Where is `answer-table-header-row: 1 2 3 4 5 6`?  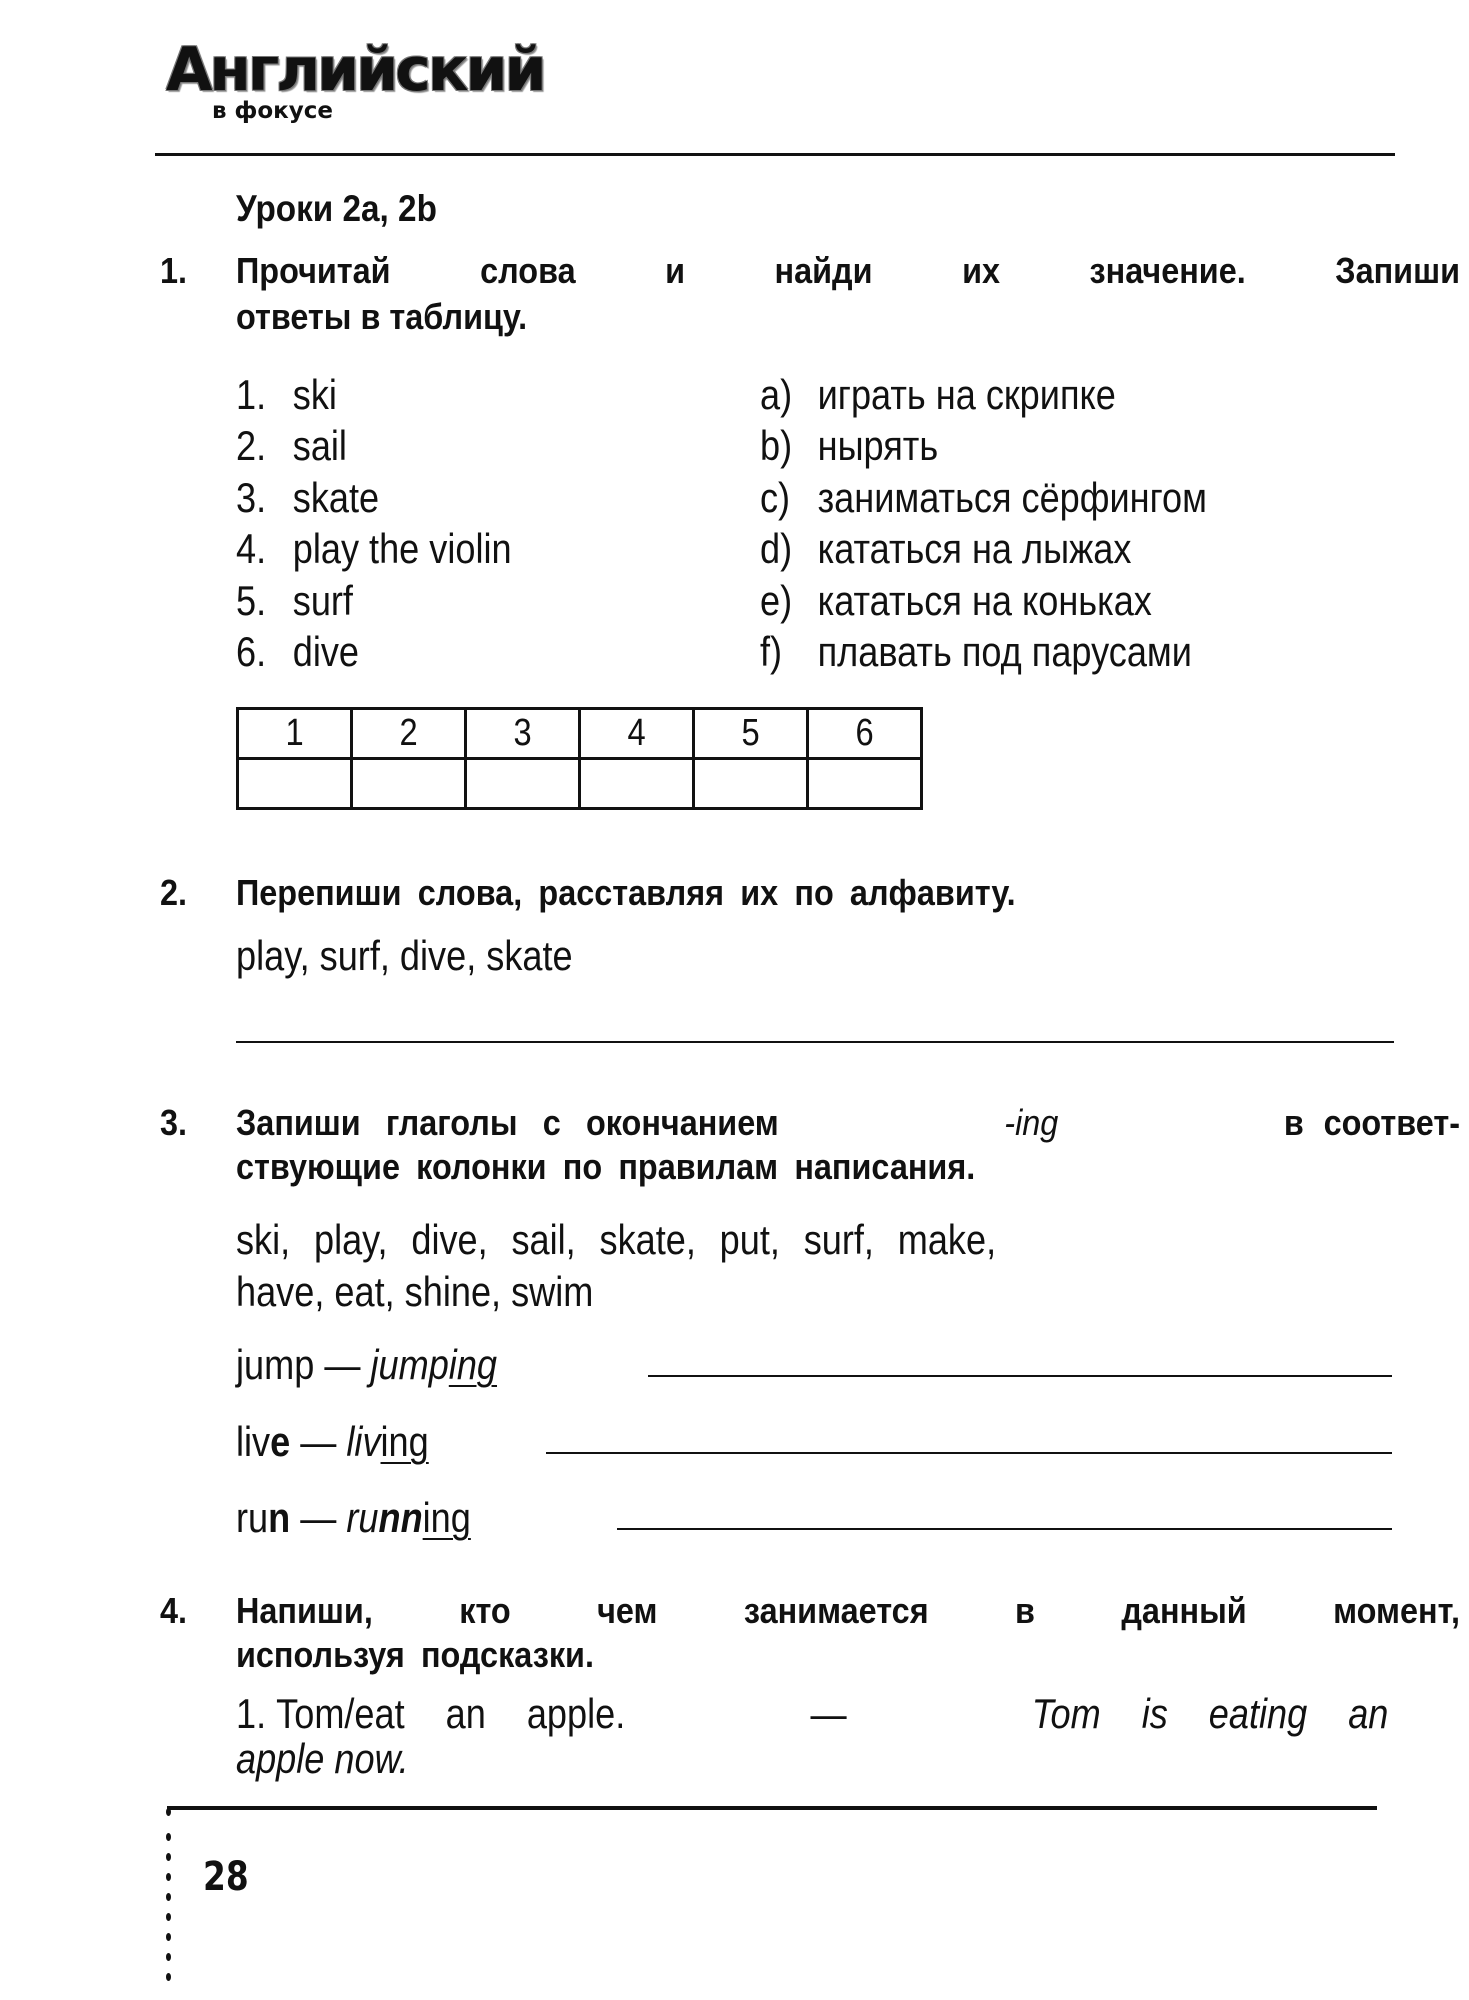 answer-table-header-row: 1 2 3 4 5 6 is located at coordinates (579, 733).